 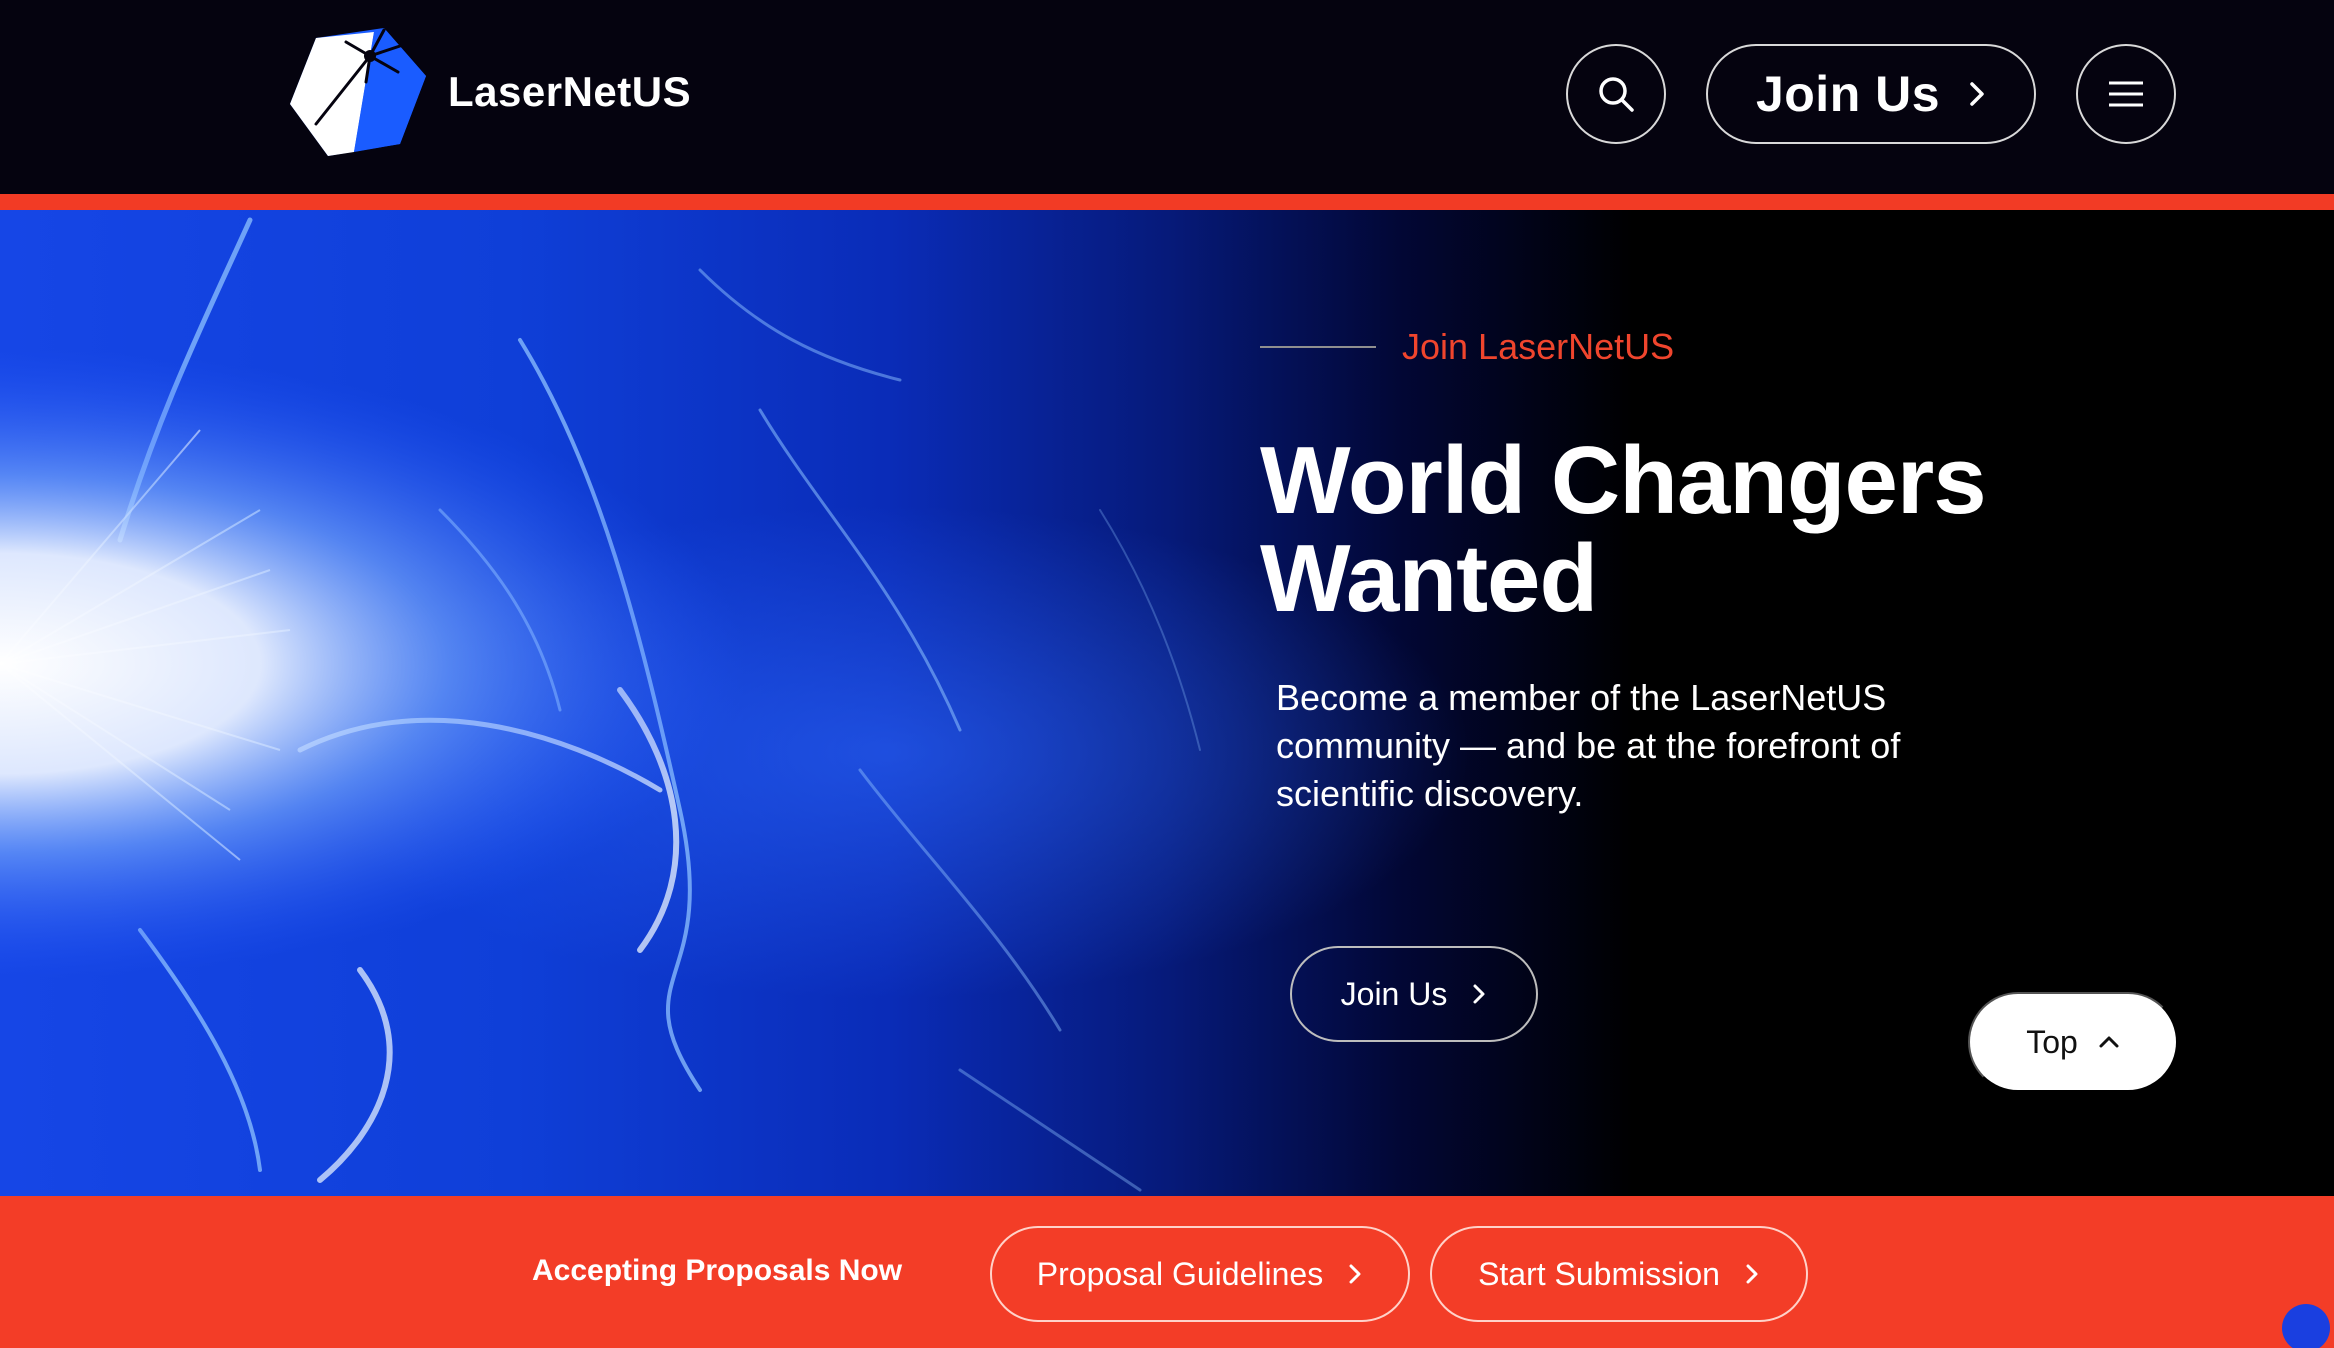 I want to click on header-join-label: Join Us, so click(x=1848, y=94).